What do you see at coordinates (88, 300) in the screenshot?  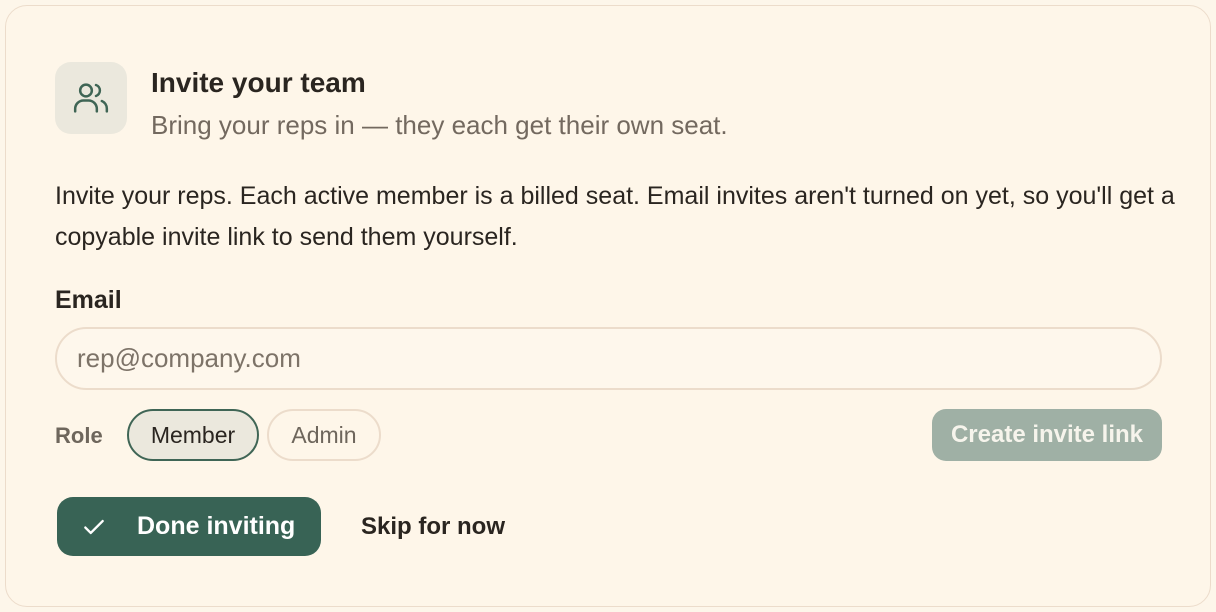 I see `email-label: Email` at bounding box center [88, 300].